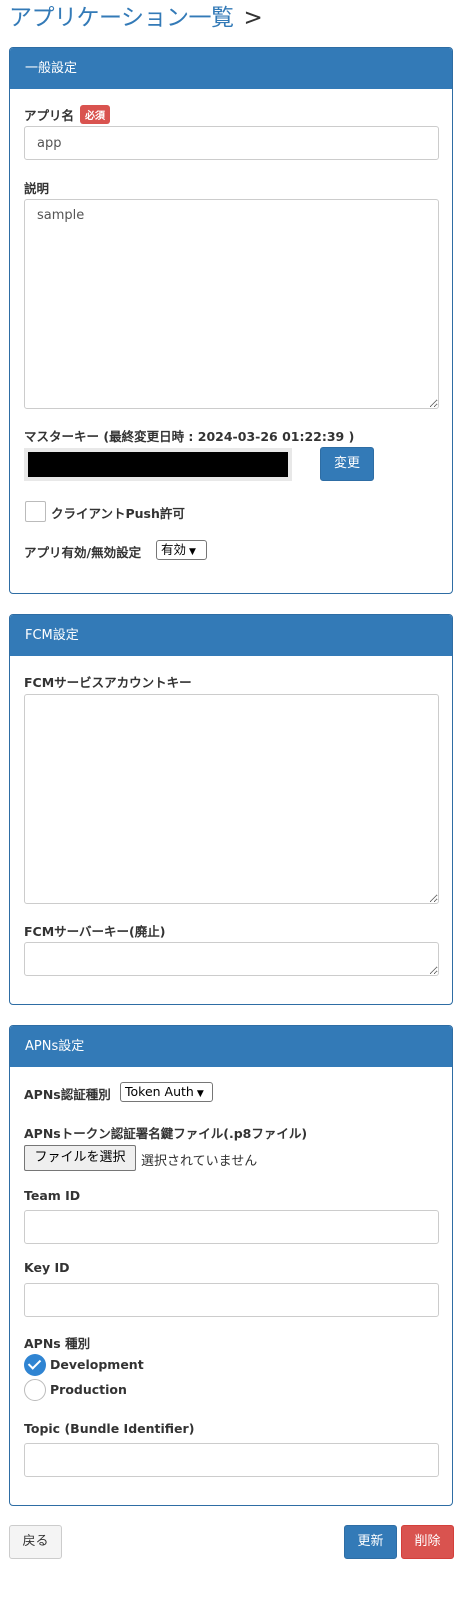 Image resolution: width=469 pixels, height=1603 pixels. I want to click on master-key-label: マスターキー (最終変更日時 : 2024-03-26 01:22:39 ), so click(189, 436).